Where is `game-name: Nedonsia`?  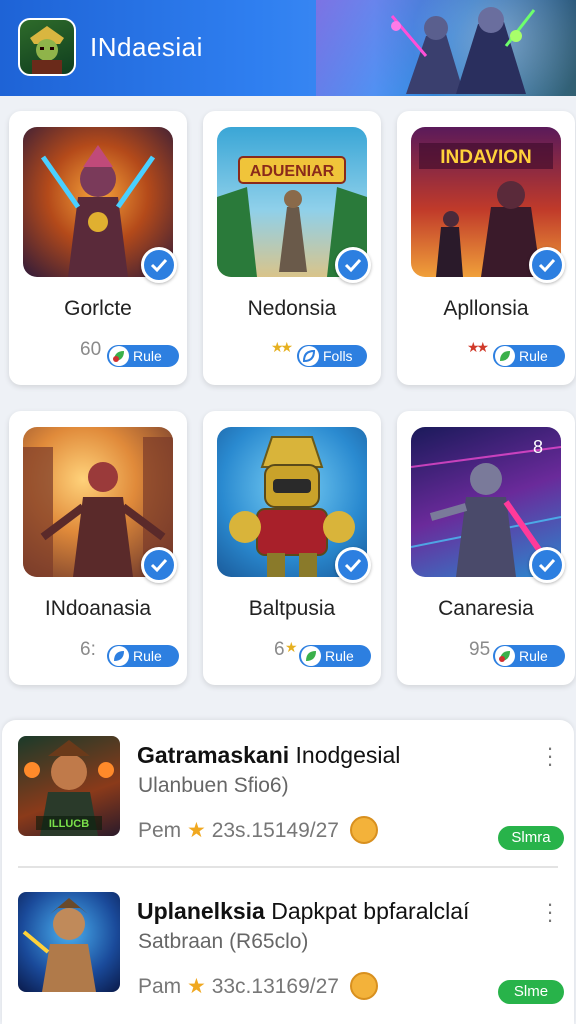 game-name: Nedonsia is located at coordinates (292, 308).